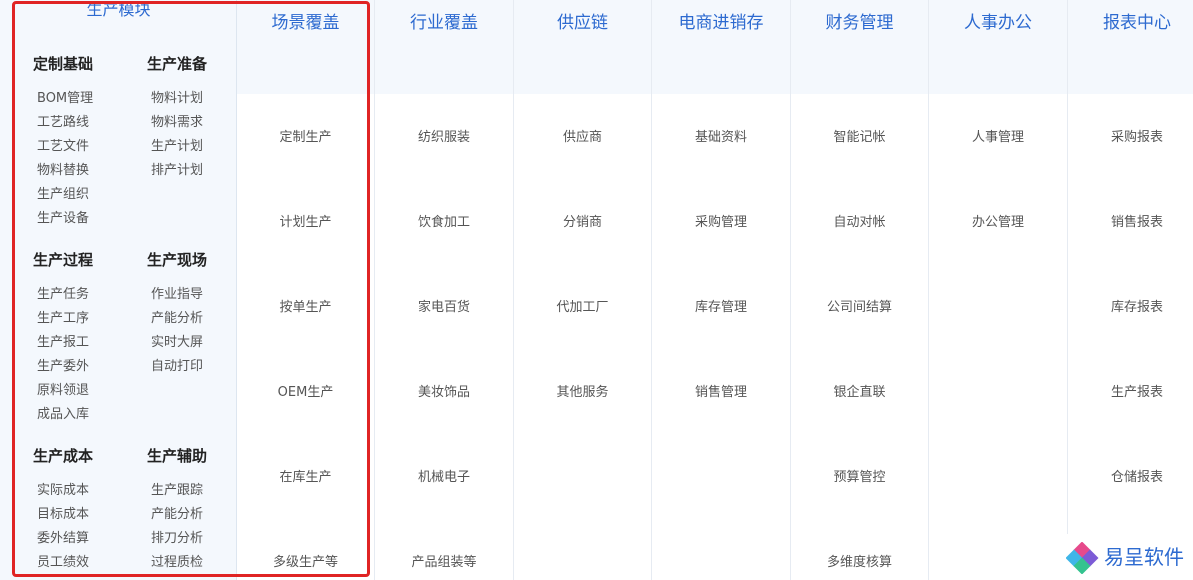 This screenshot has width=1193, height=580. What do you see at coordinates (118, 9) in the screenshot?
I see `production-module-title: 生产模块` at bounding box center [118, 9].